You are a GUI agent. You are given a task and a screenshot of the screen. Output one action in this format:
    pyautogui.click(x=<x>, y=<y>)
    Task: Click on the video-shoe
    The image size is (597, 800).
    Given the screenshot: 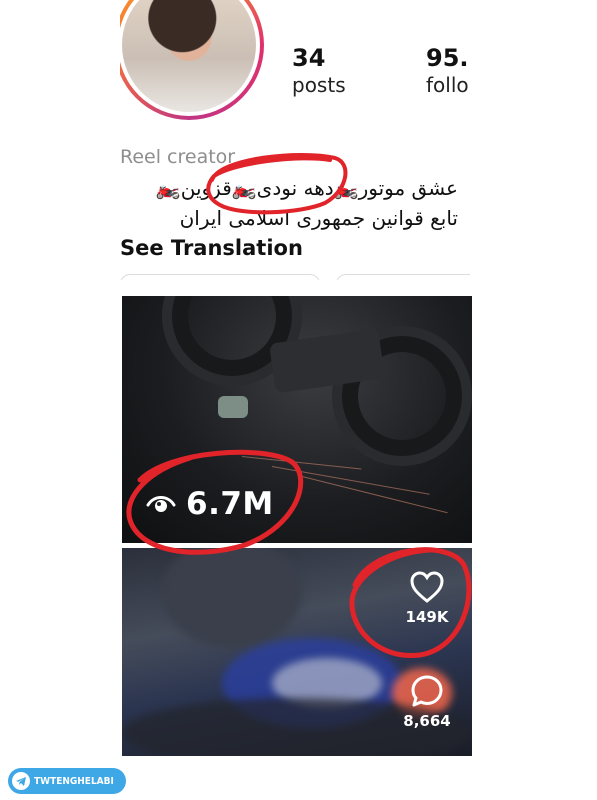 What is the action you would take?
    pyautogui.click(x=233, y=407)
    